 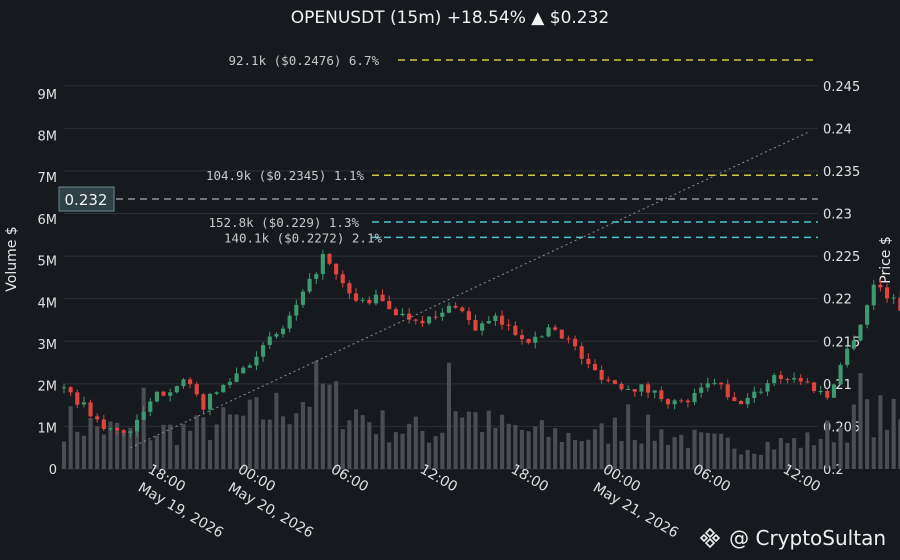 What do you see at coordinates (450, 18) in the screenshot?
I see `chart-title: OPENUSDT (15m) +18.54% ▲ $0.232` at bounding box center [450, 18].